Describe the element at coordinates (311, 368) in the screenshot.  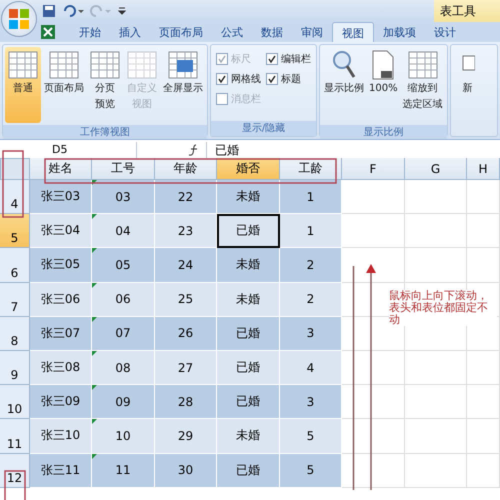
I see `table-cell: 4` at that location.